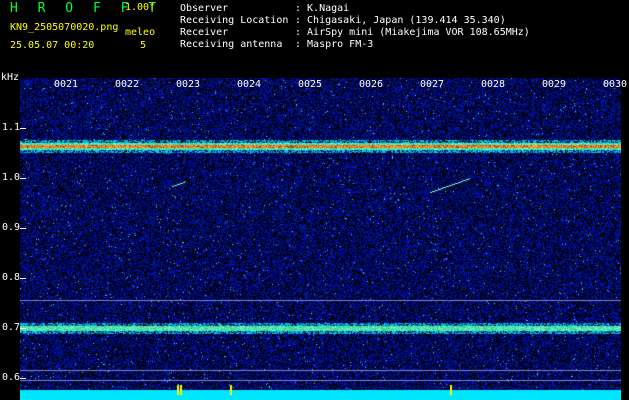 This screenshot has height=400, width=629. What do you see at coordinates (615, 84) in the screenshot?
I see `x-tick-label: 0030` at bounding box center [615, 84].